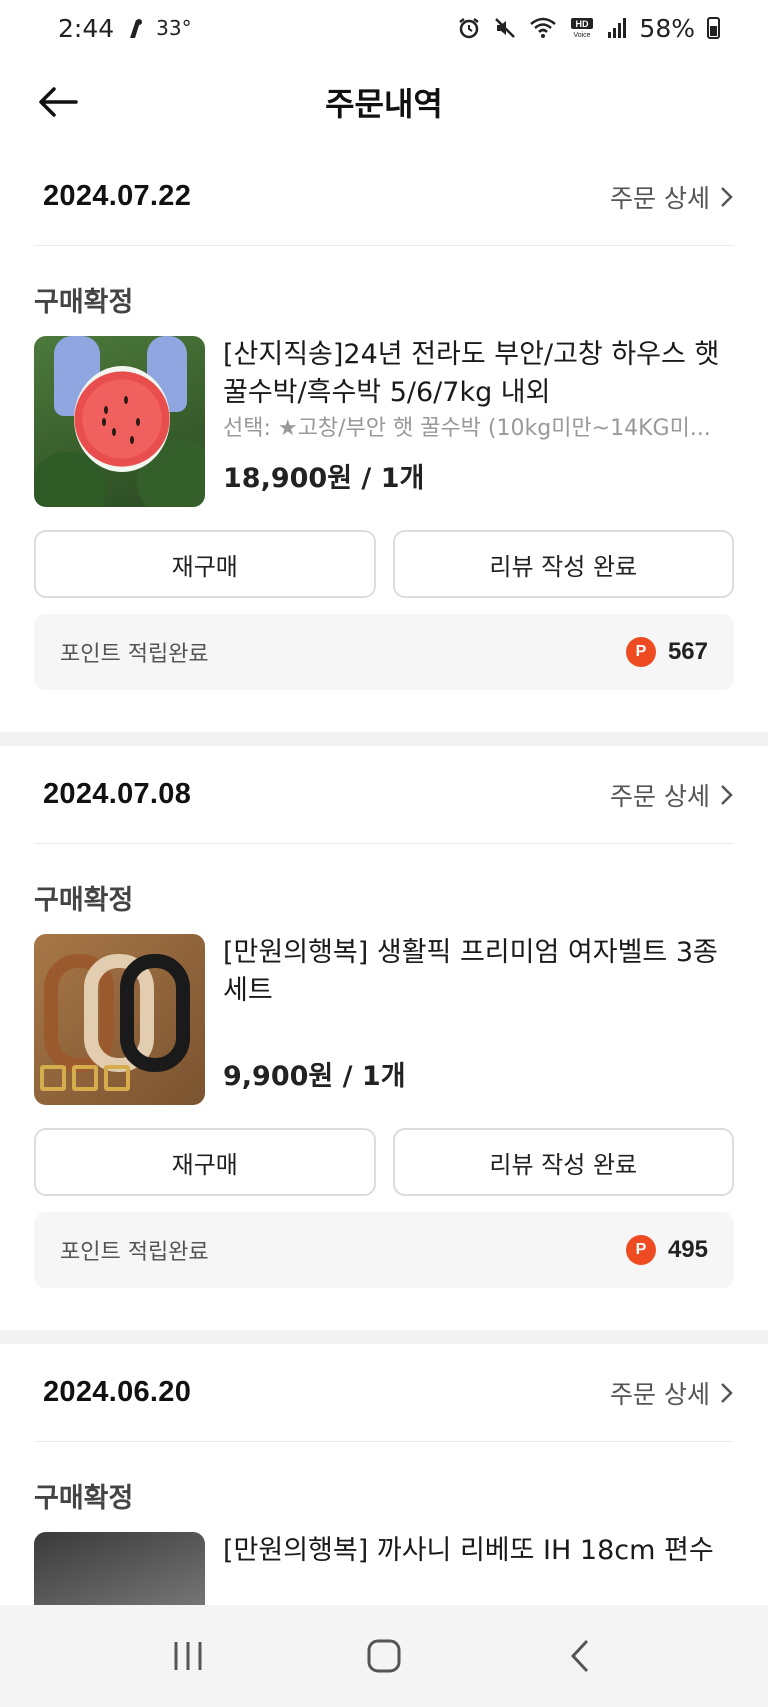 The image size is (768, 1707). I want to click on status-left: 2:44 33°, so click(125, 28).